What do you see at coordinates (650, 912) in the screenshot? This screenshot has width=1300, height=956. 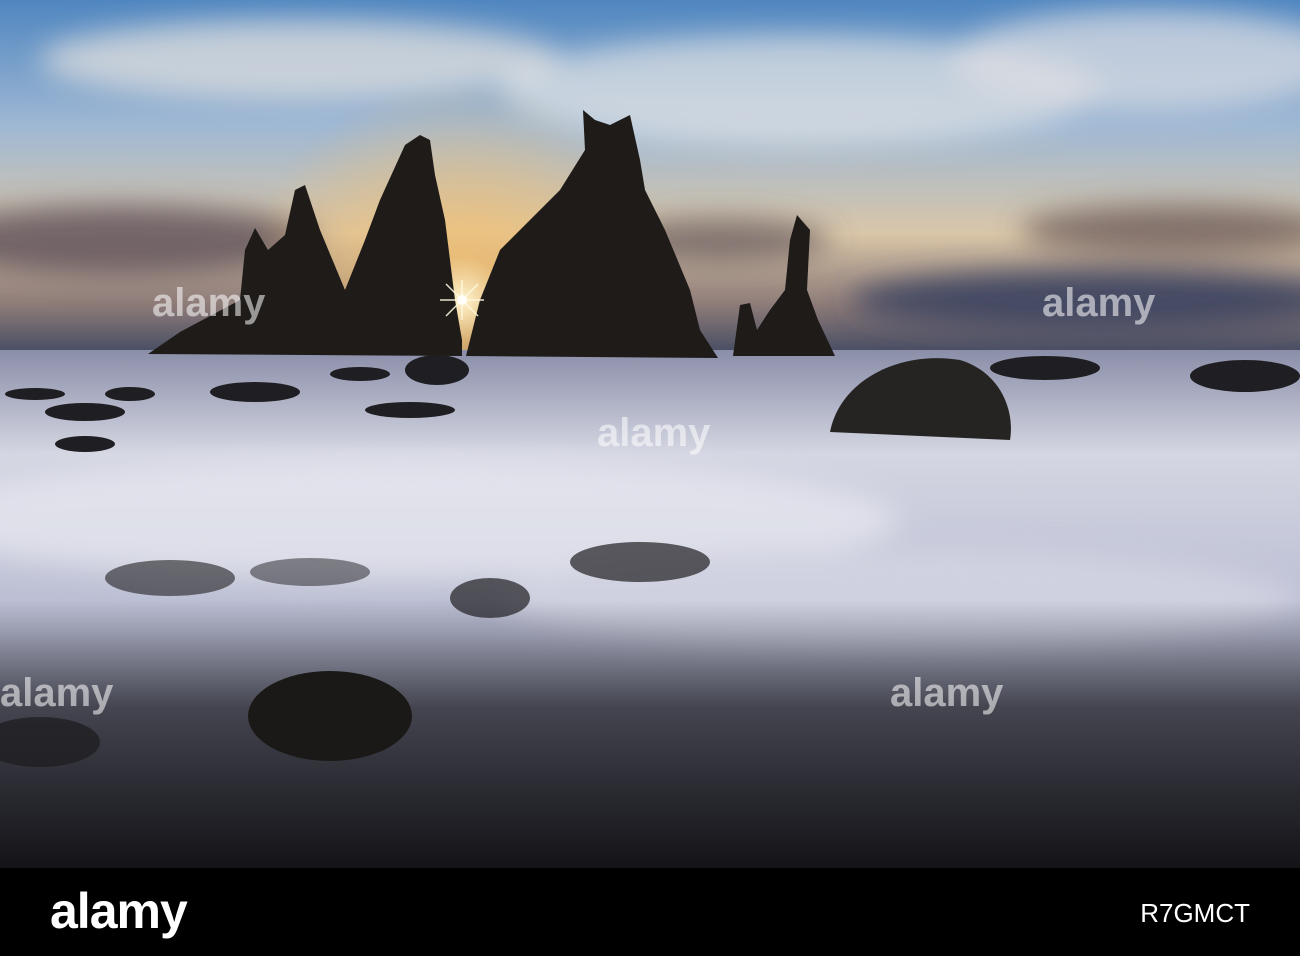 I see `footer-bar: alamy R7GMCT` at bounding box center [650, 912].